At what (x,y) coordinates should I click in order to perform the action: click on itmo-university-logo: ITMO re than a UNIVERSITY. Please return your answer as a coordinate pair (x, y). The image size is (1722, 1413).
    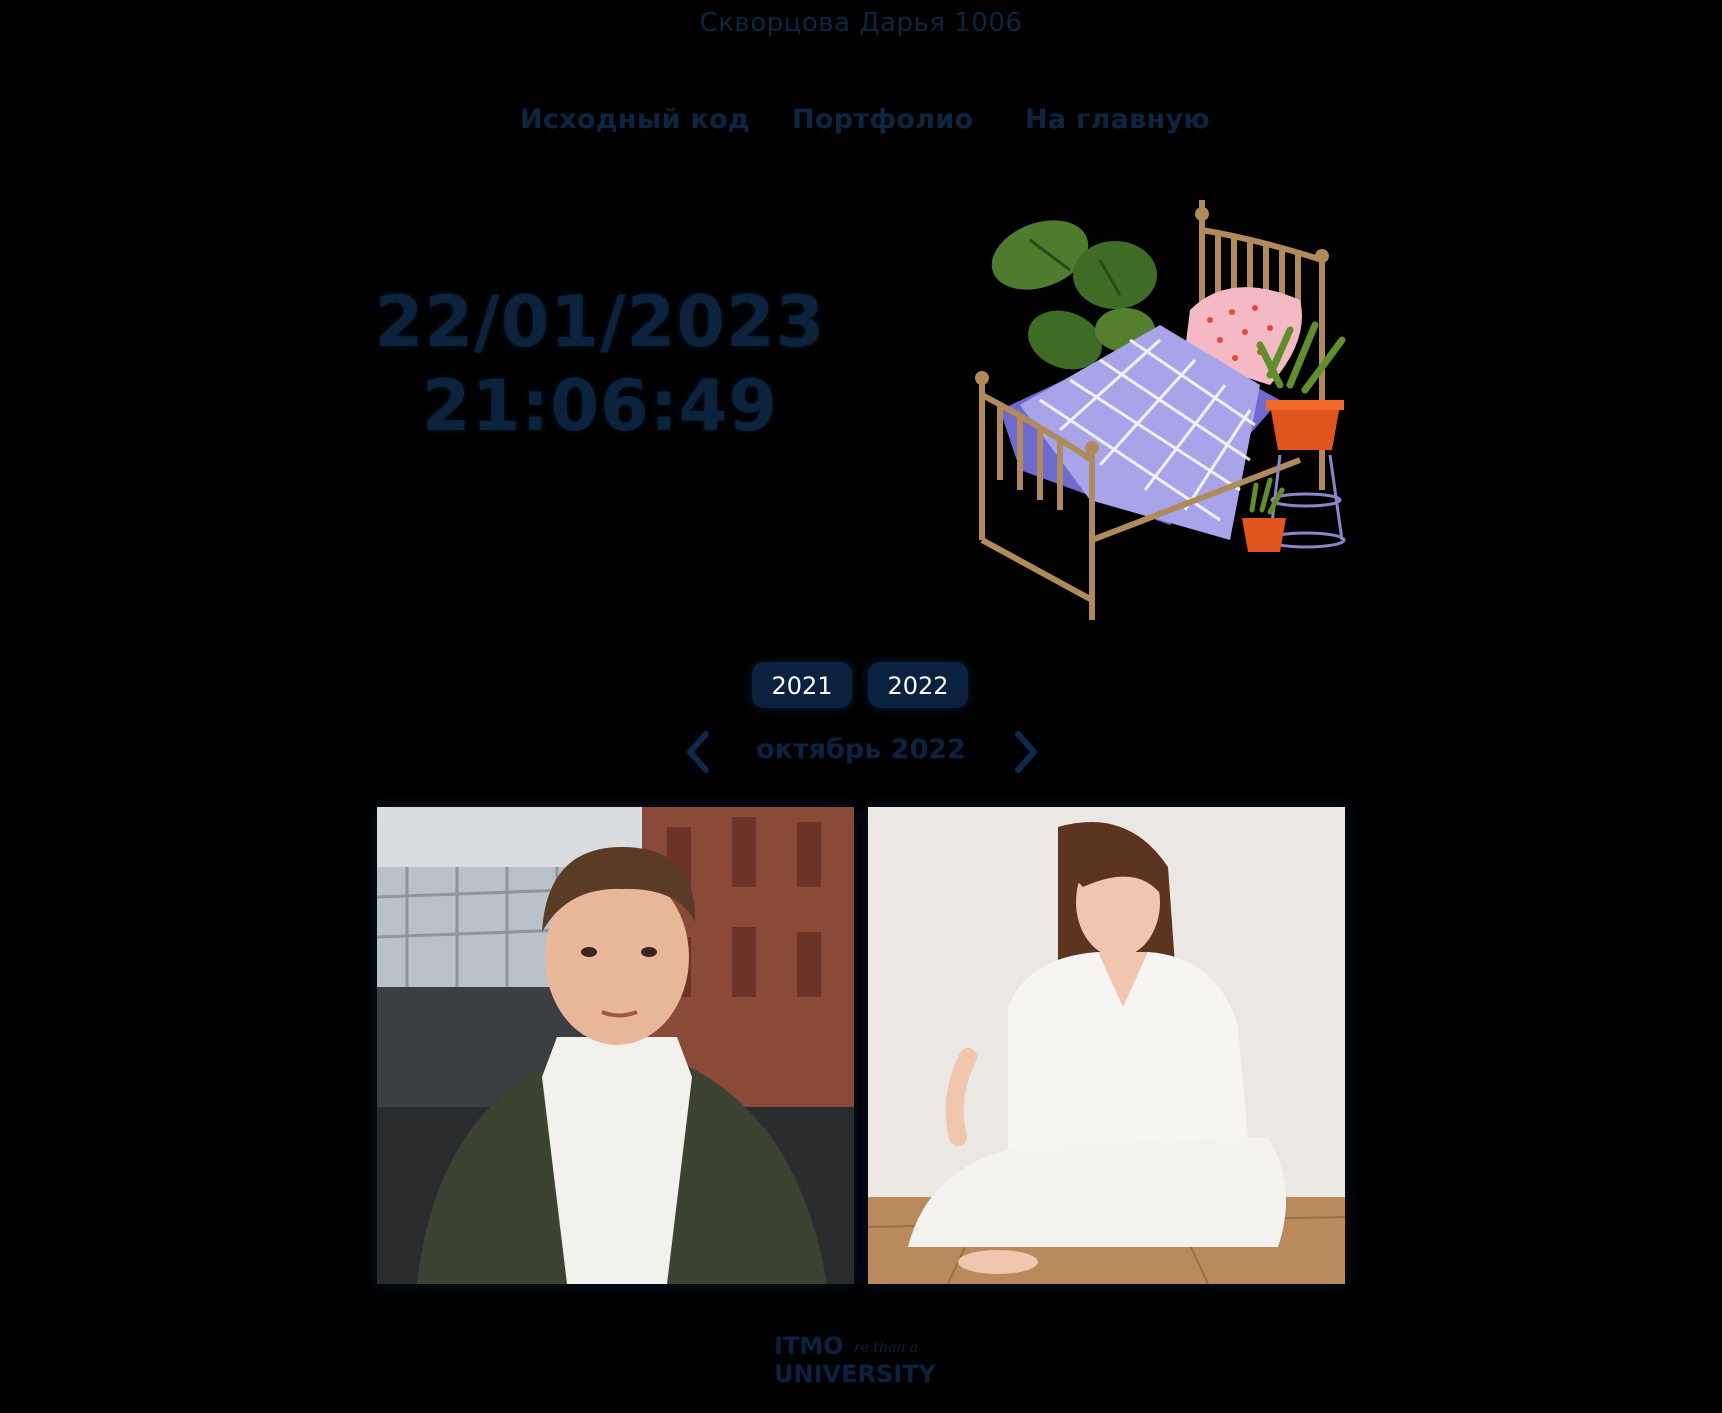
    Looking at the image, I should click on (855, 1359).